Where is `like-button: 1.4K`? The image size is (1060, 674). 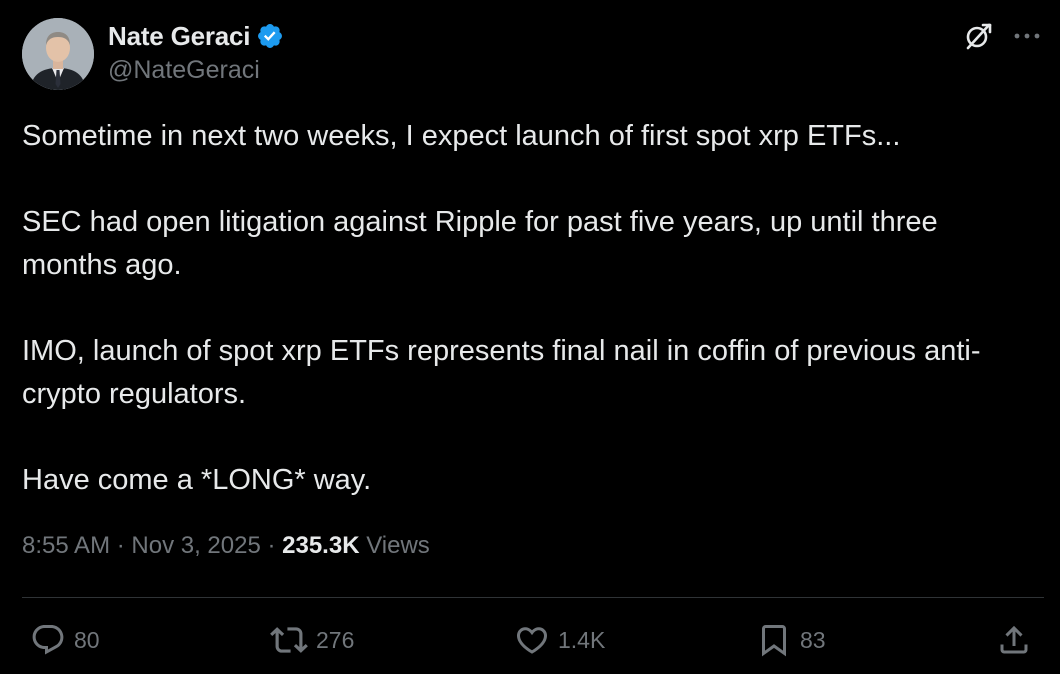
like-button: 1.4K is located at coordinates (559, 640).